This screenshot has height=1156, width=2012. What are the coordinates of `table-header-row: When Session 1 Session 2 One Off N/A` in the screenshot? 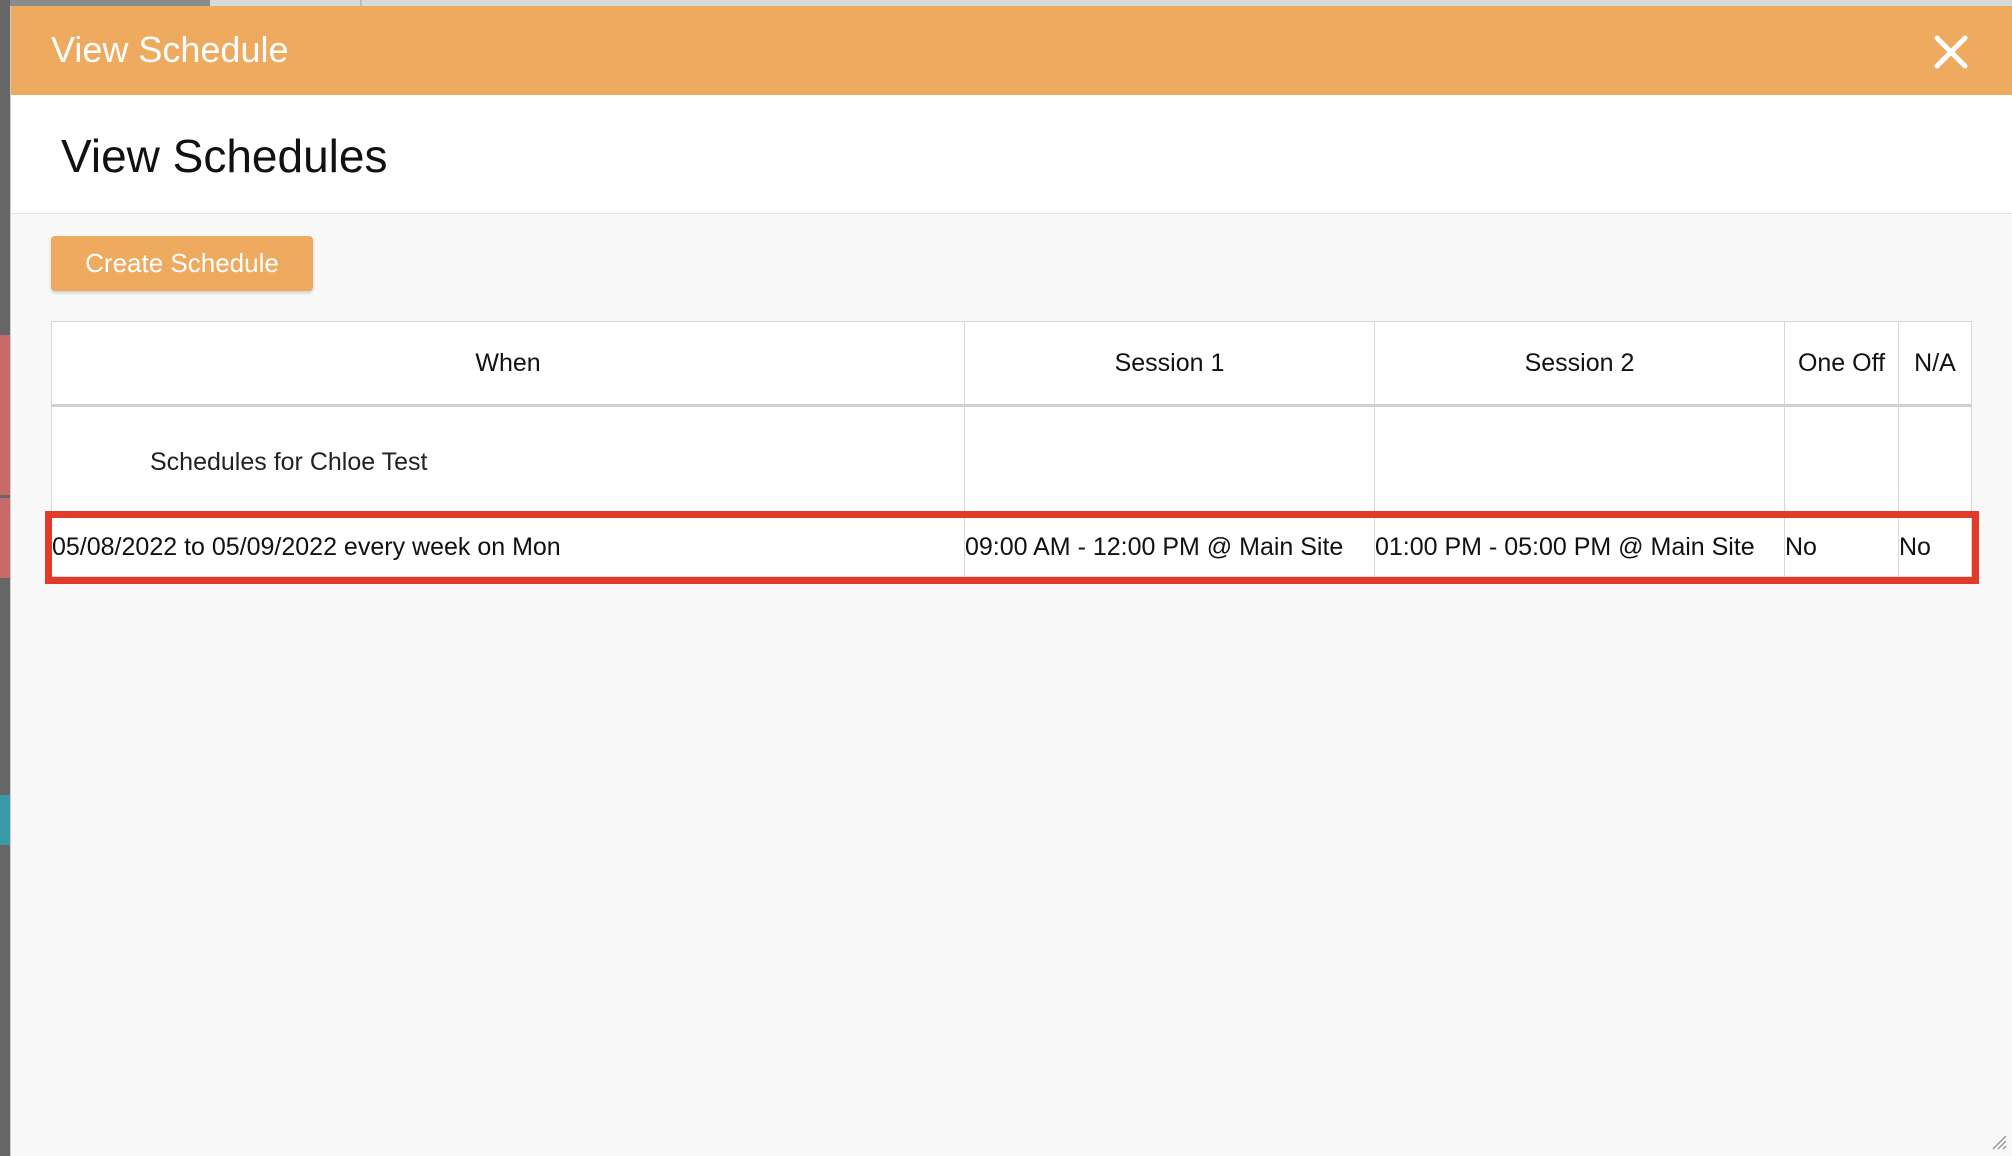 It's located at (1011, 364).